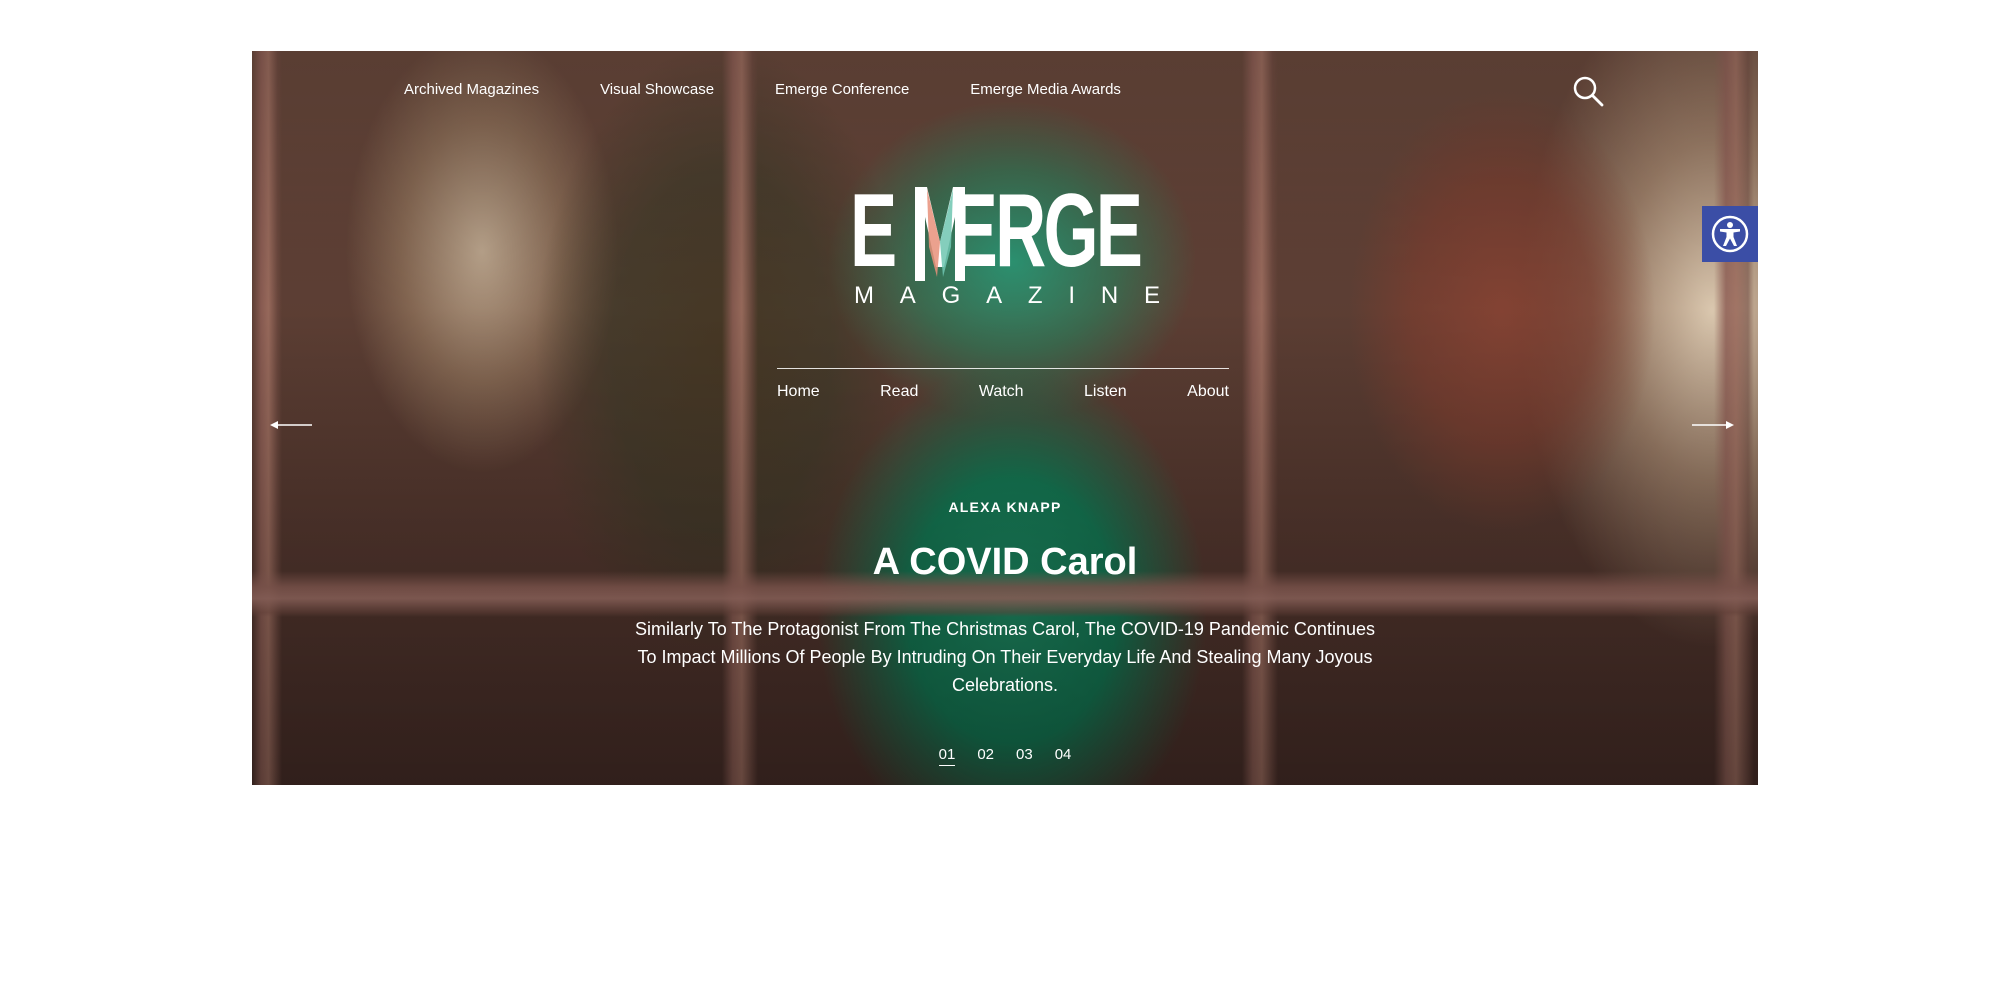 The image size is (2000, 1000). Describe the element at coordinates (1024, 756) in the screenshot. I see `slider-page-3: 03` at that location.